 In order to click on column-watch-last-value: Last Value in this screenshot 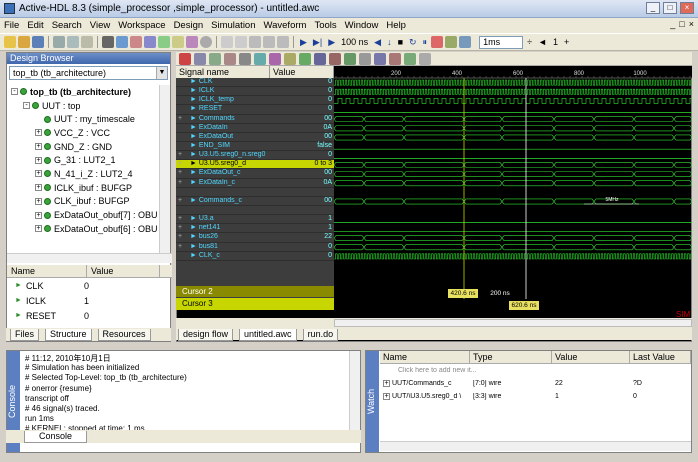, I will do `click(660, 357)`.